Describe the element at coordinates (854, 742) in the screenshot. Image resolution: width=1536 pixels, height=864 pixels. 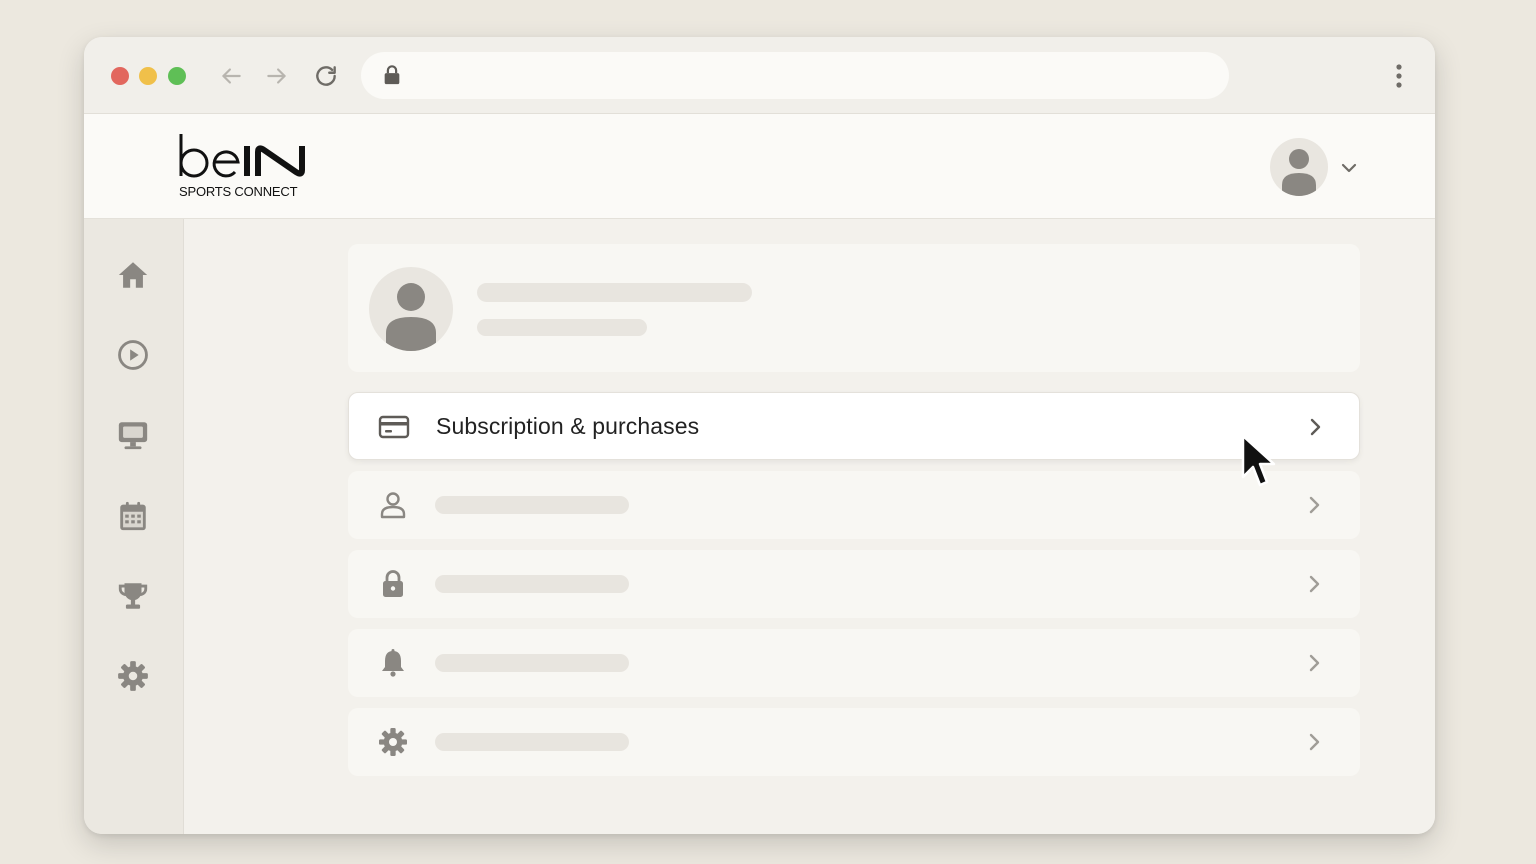
I see `settings-row-preferences` at that location.